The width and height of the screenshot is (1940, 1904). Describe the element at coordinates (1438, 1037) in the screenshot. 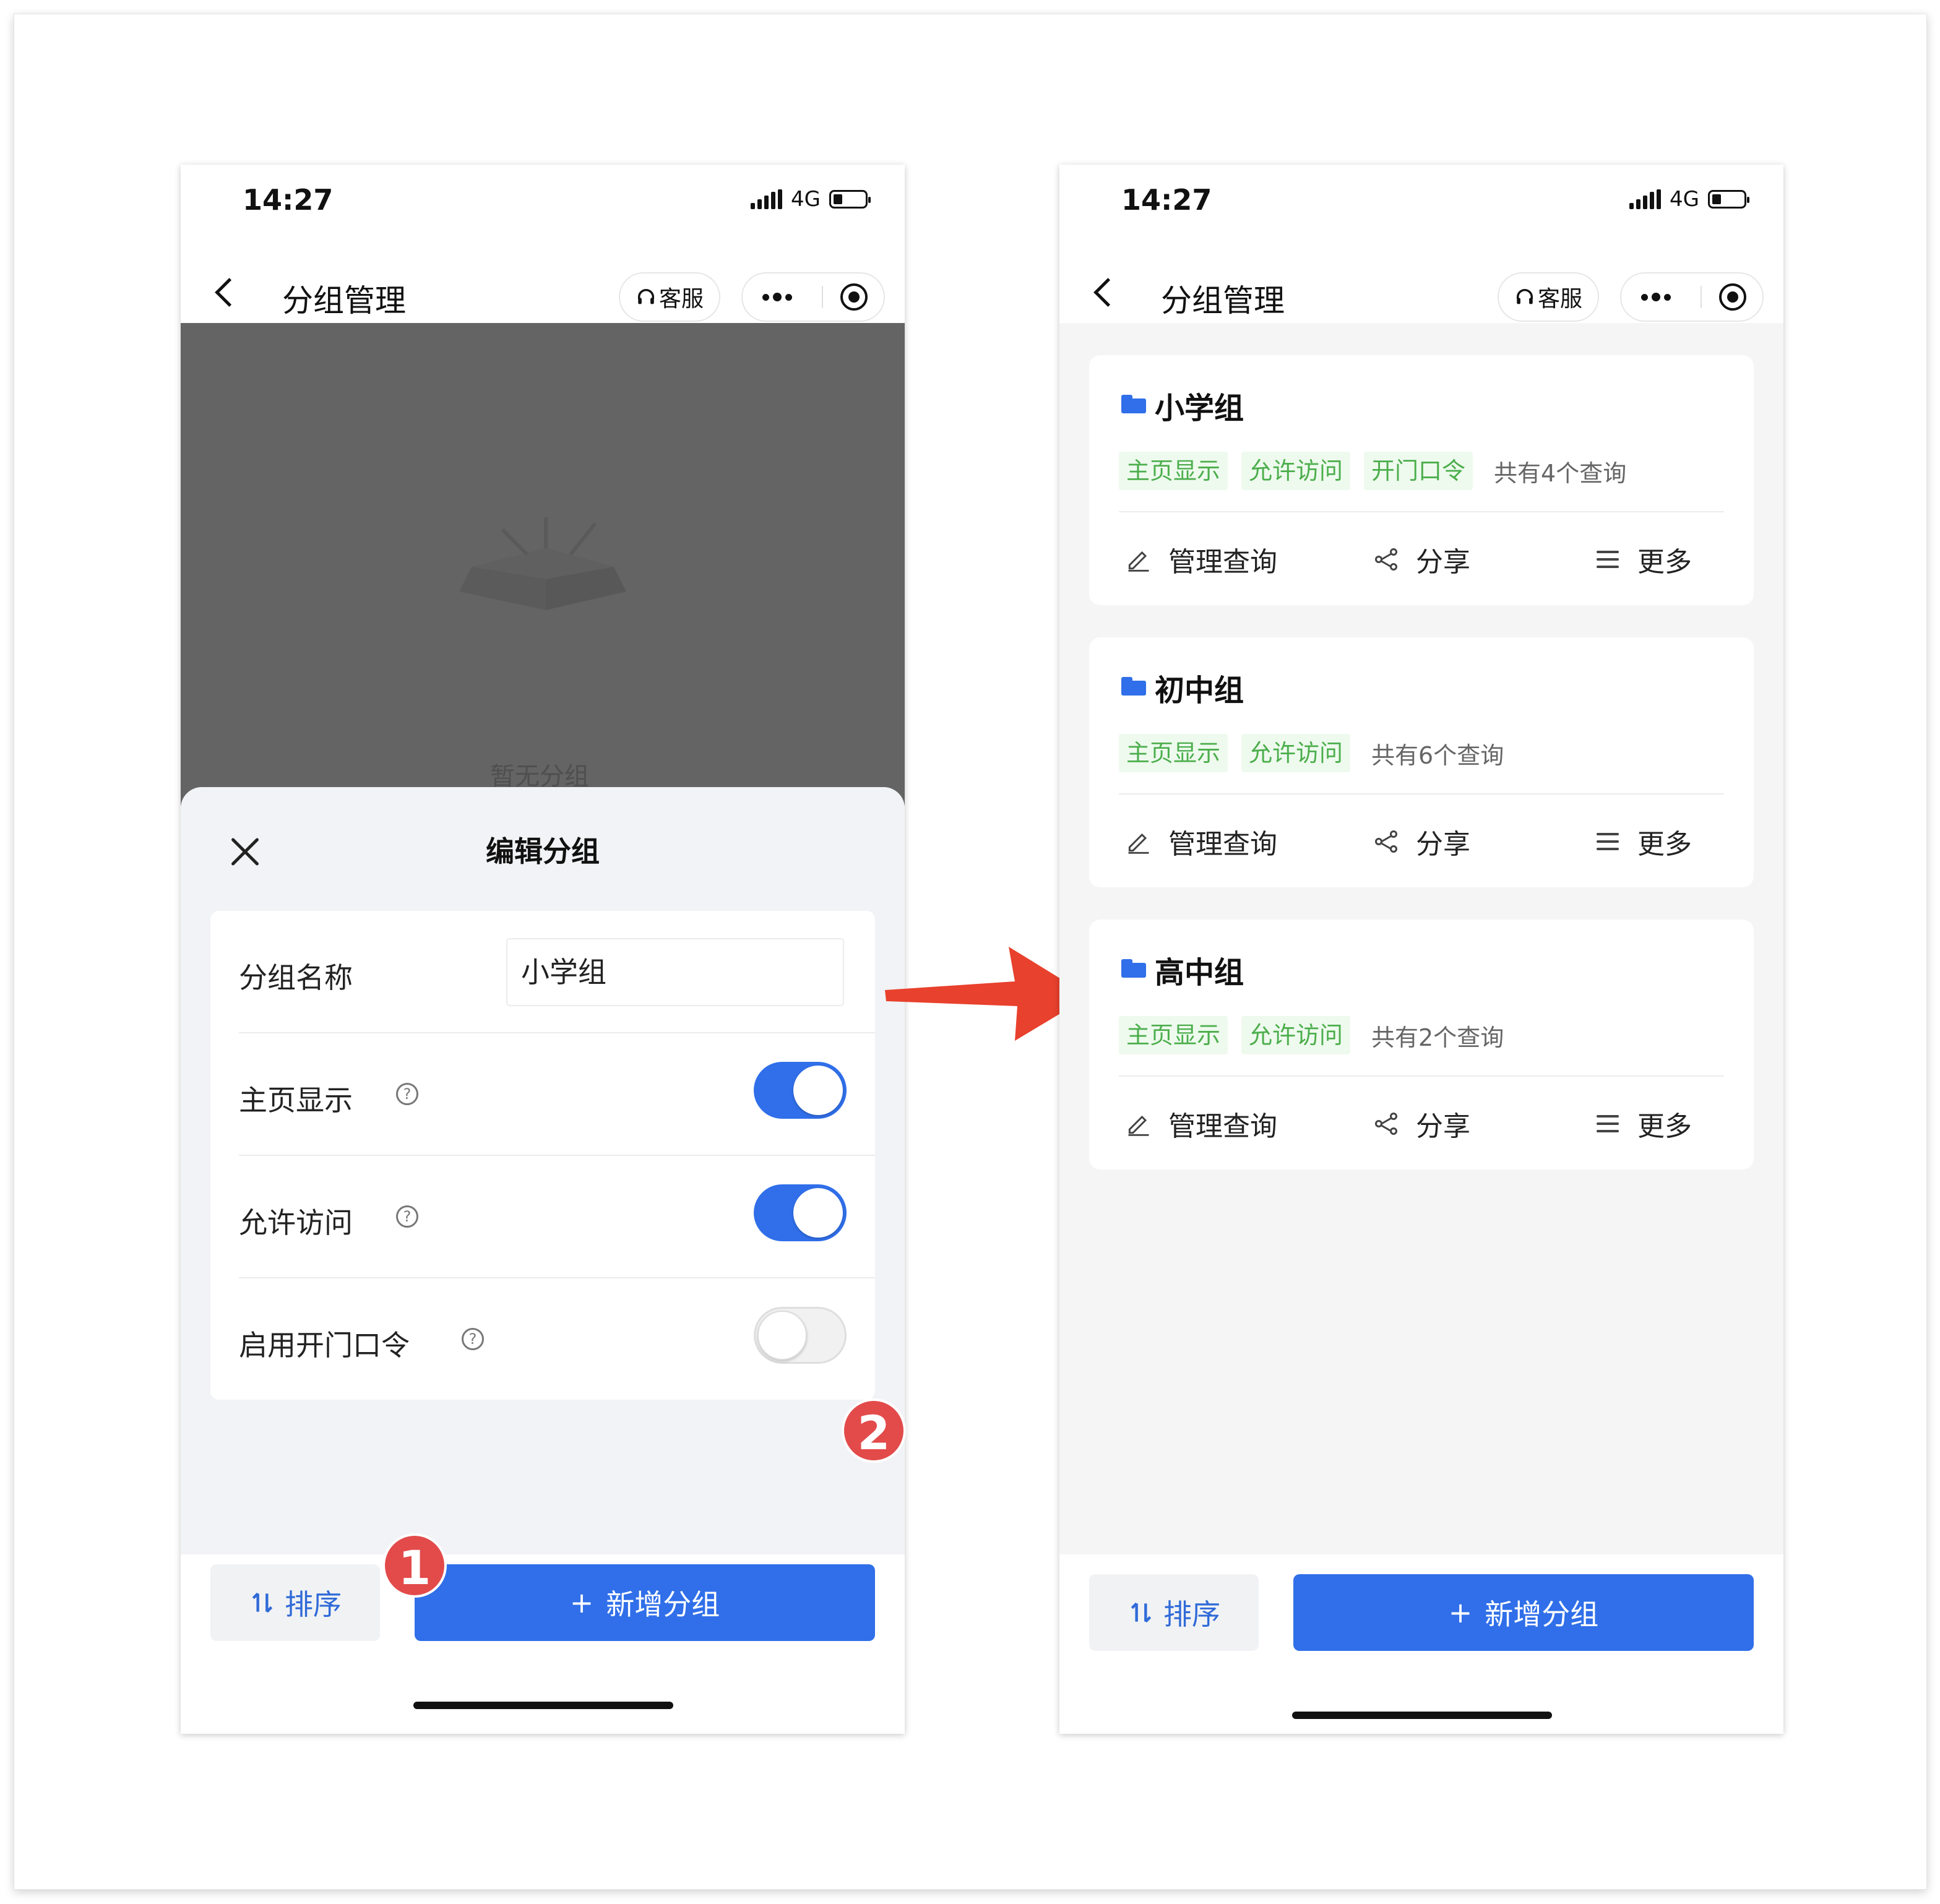

I see `query-count: 共有2个查询` at that location.